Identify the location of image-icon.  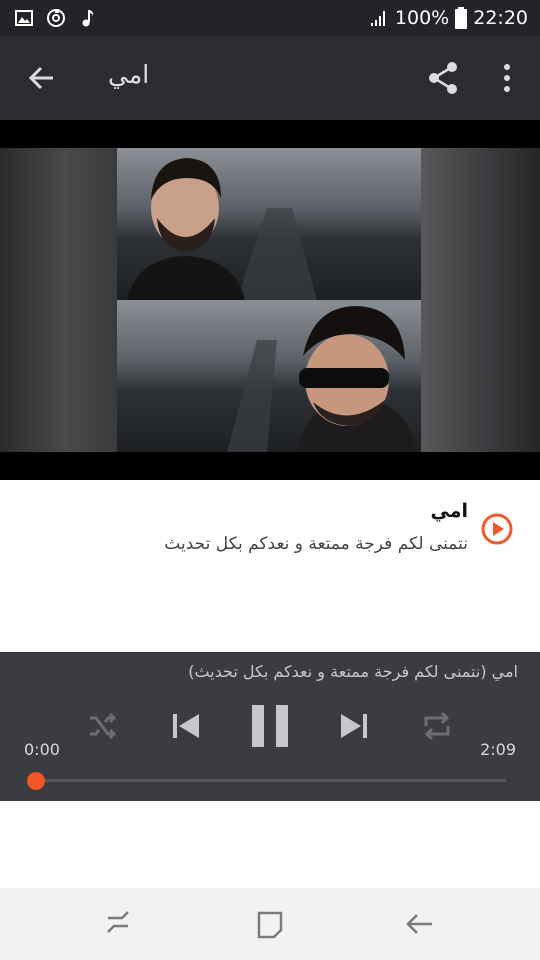
(24, 18).